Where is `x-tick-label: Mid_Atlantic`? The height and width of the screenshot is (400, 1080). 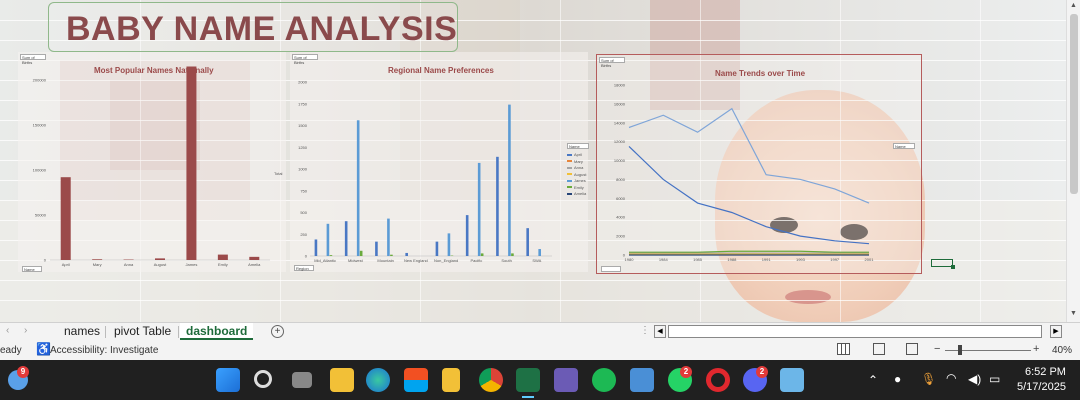 x-tick-label: Mid_Atlantic is located at coordinates (325, 260).